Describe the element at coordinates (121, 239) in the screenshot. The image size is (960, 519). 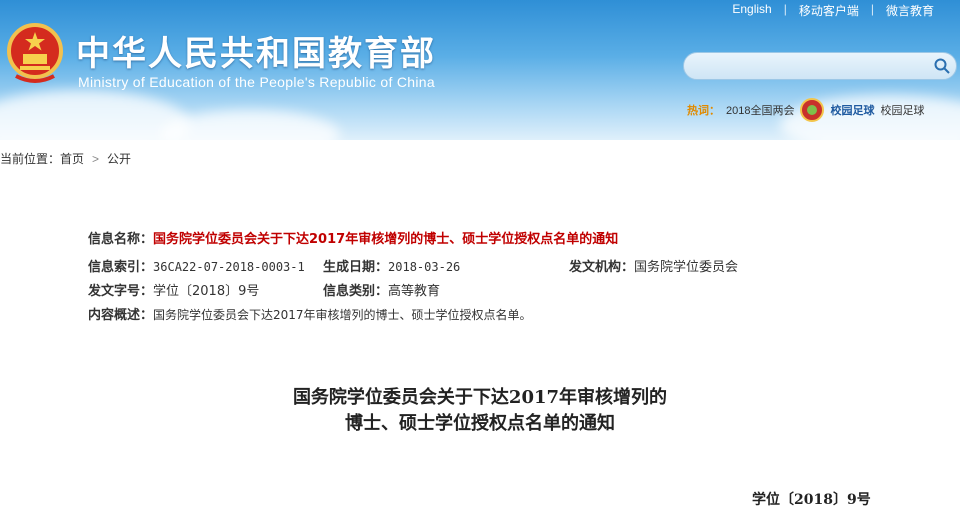
I see `info-label: 信息名称：` at that location.